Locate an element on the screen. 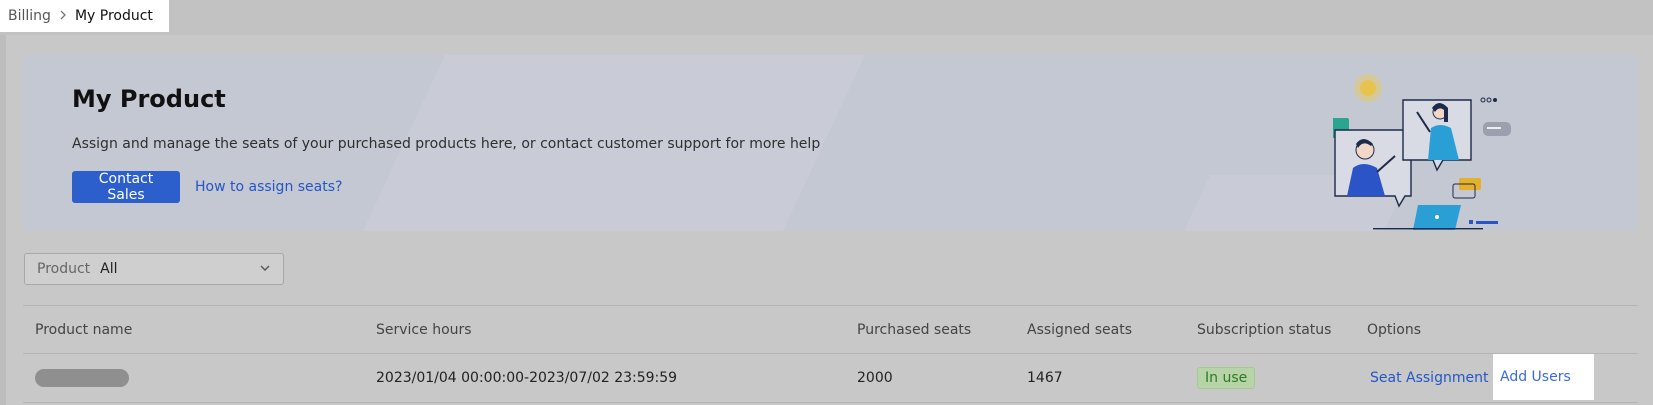 This screenshot has height=405, width=1653. col-purchased-seats: Purchased seats is located at coordinates (914, 329).